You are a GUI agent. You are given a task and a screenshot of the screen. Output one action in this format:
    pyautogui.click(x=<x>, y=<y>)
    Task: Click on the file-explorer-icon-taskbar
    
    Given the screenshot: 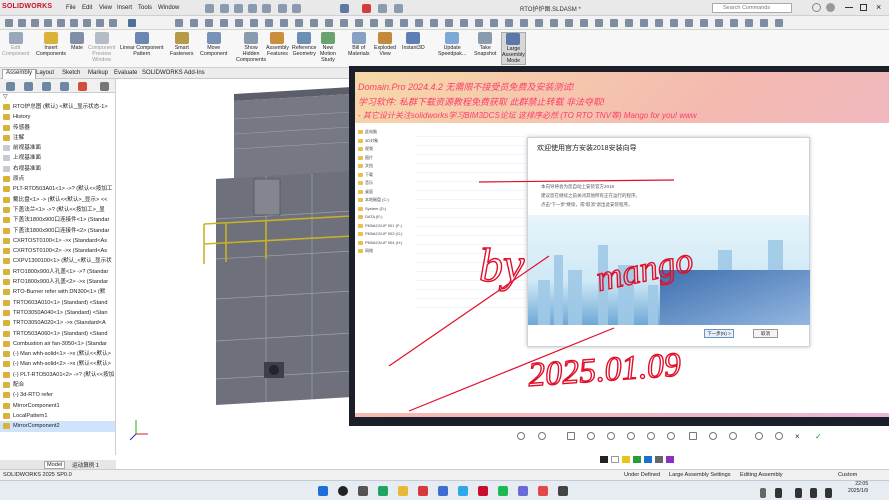 What is the action you would take?
    pyautogui.click(x=403, y=491)
    